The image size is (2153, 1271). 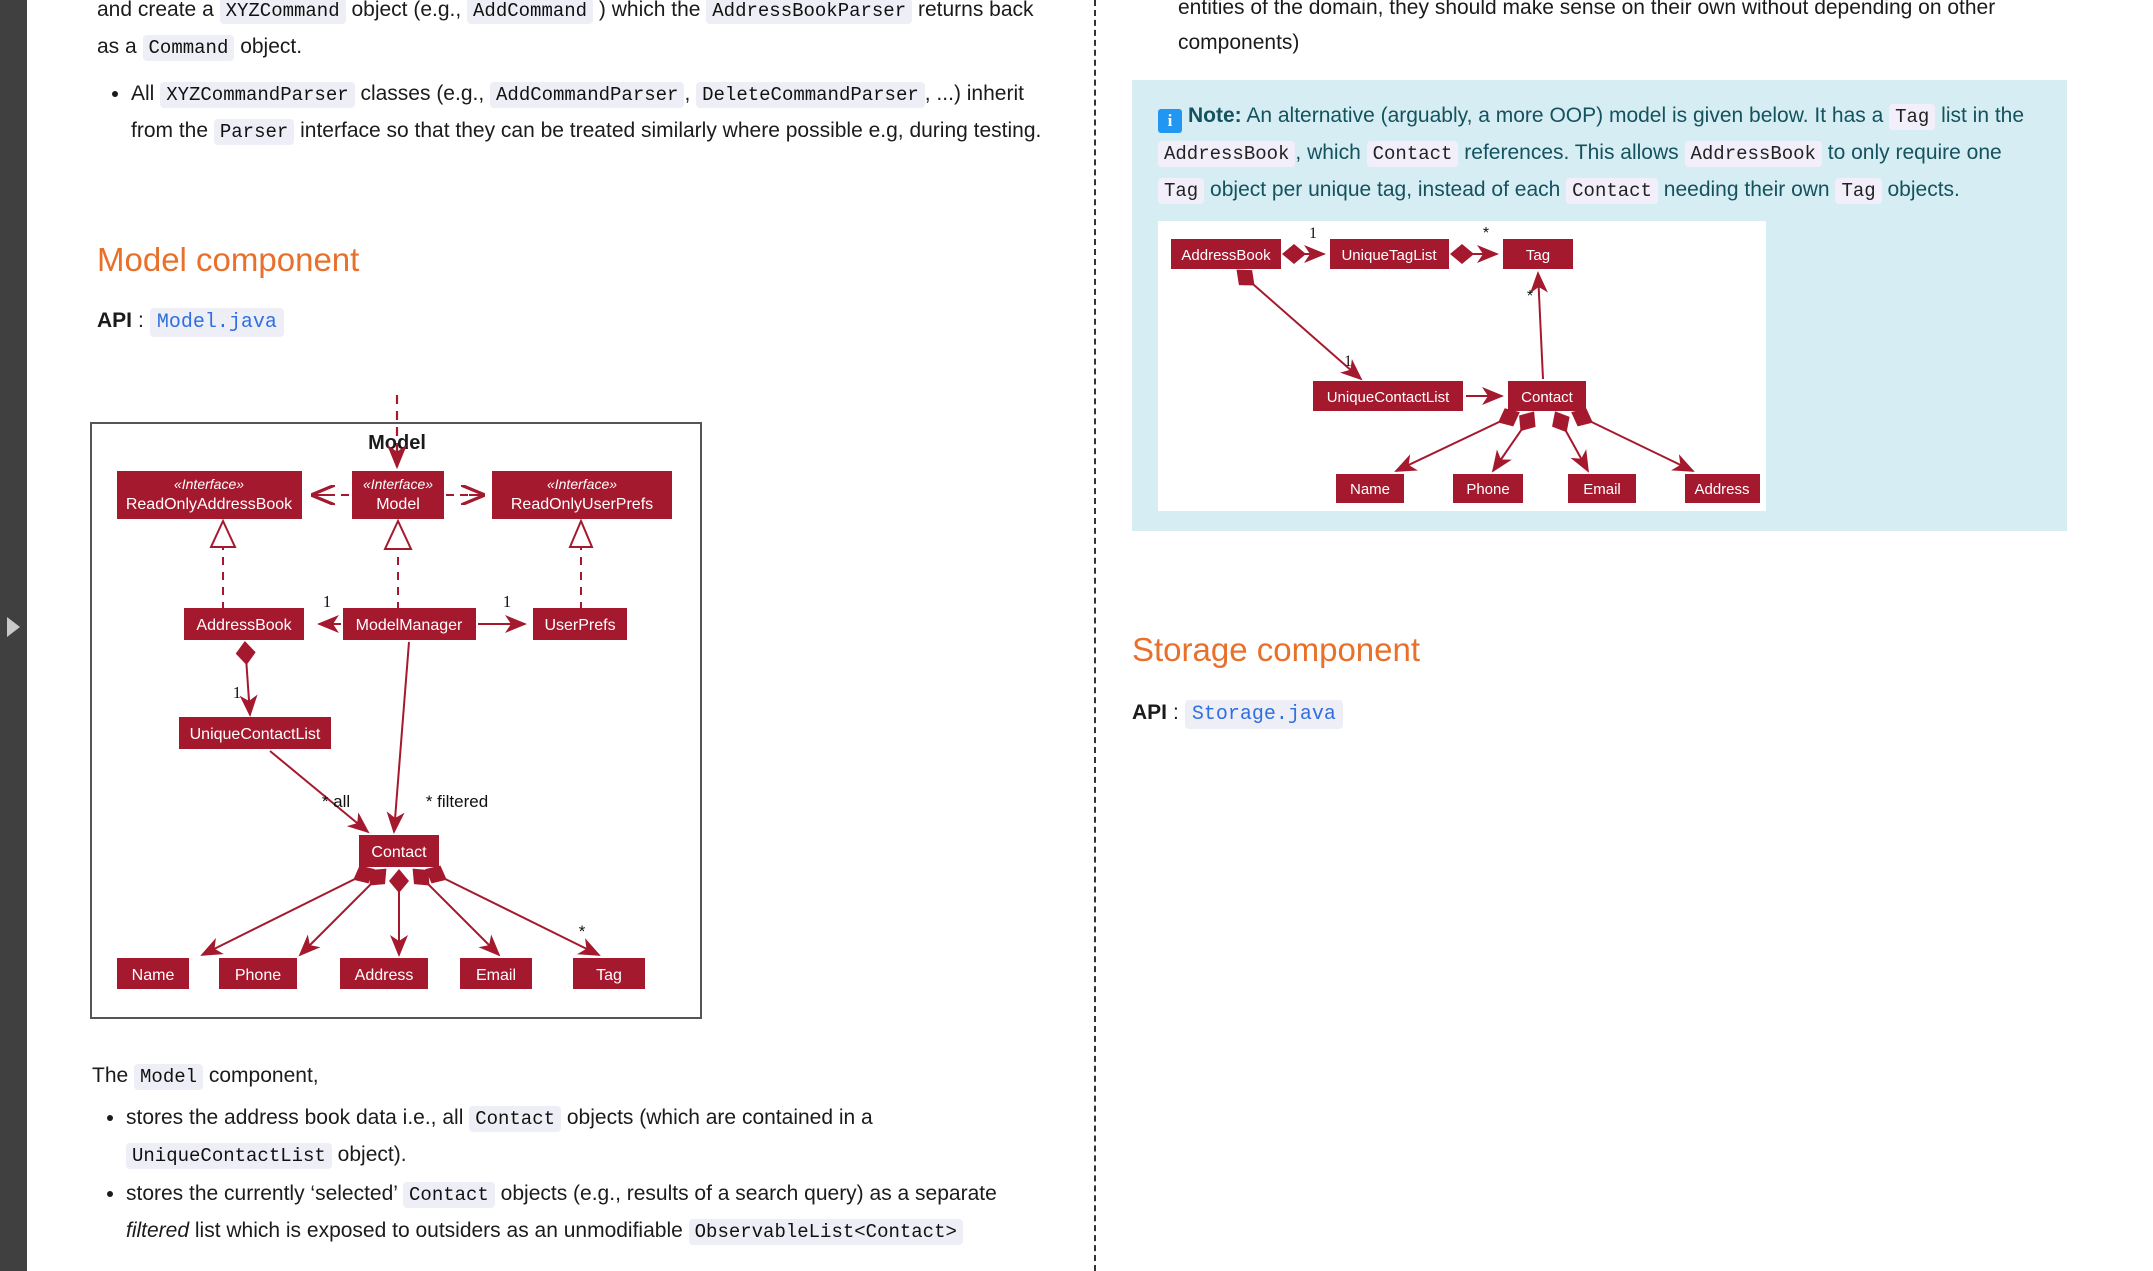 What do you see at coordinates (449, 1195) in the screenshot?
I see `code-contact-2: Contact` at bounding box center [449, 1195].